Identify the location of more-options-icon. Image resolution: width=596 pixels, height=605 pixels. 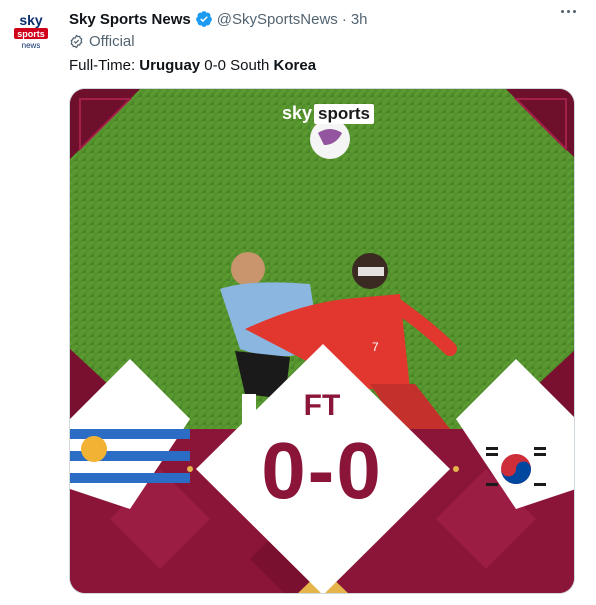
(568, 11).